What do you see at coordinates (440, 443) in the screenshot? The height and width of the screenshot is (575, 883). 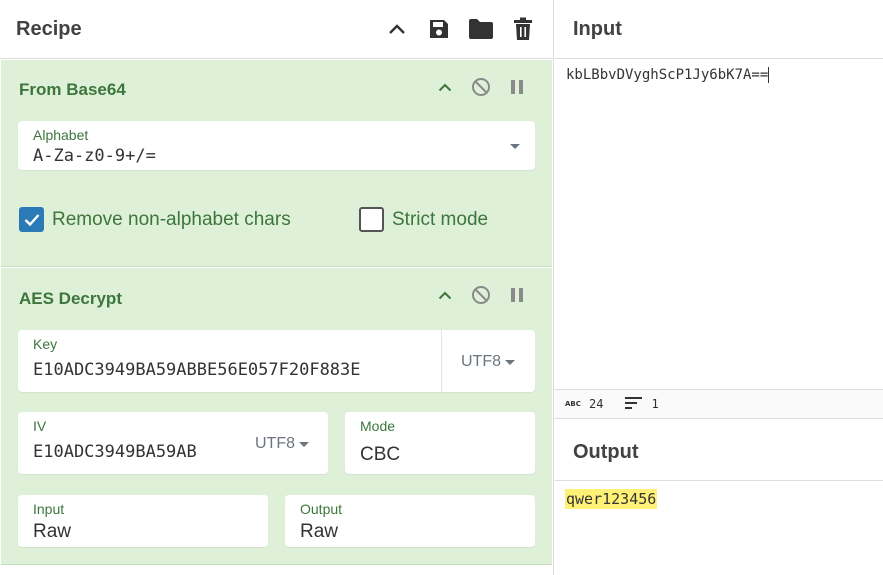 I see `mode-select: Mode CBC` at bounding box center [440, 443].